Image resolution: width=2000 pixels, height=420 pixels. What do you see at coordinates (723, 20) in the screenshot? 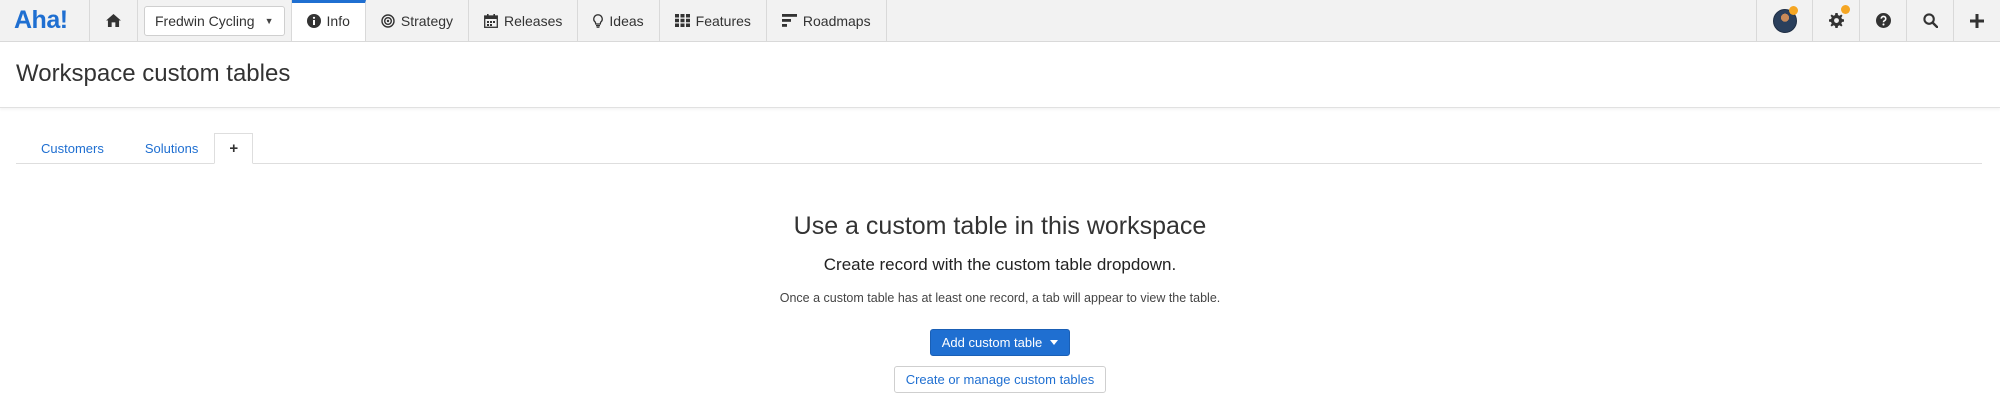
I see `tab-label: Features` at bounding box center [723, 20].